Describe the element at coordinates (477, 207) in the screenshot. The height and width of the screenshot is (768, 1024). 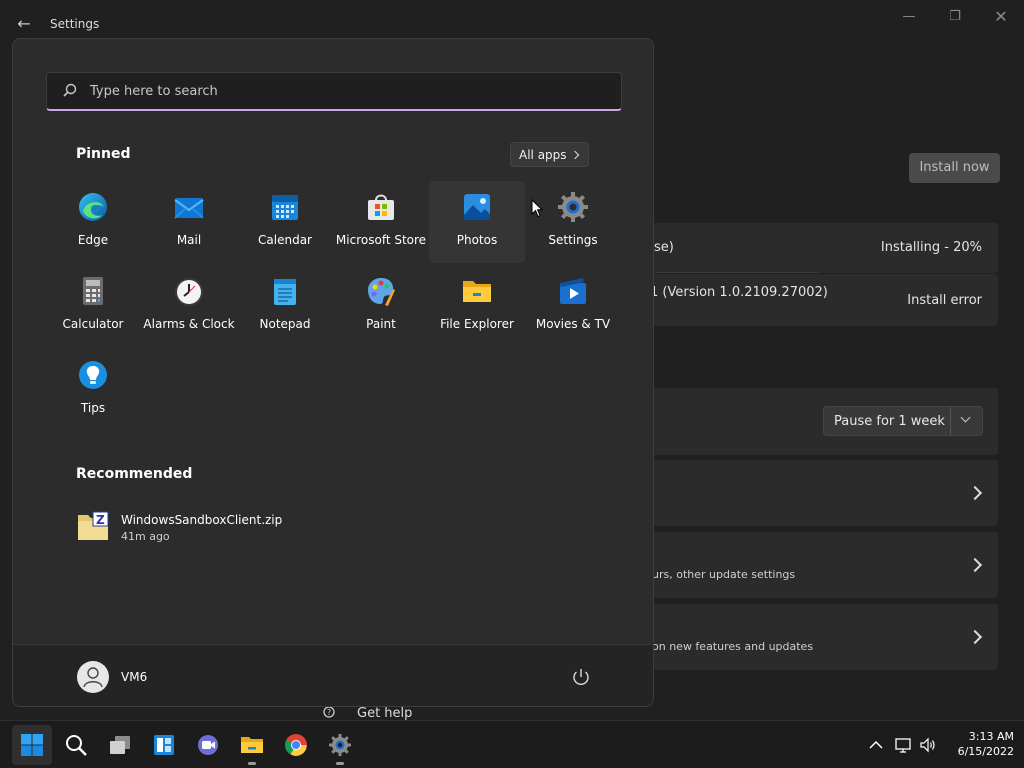
I see `photos-icon` at that location.